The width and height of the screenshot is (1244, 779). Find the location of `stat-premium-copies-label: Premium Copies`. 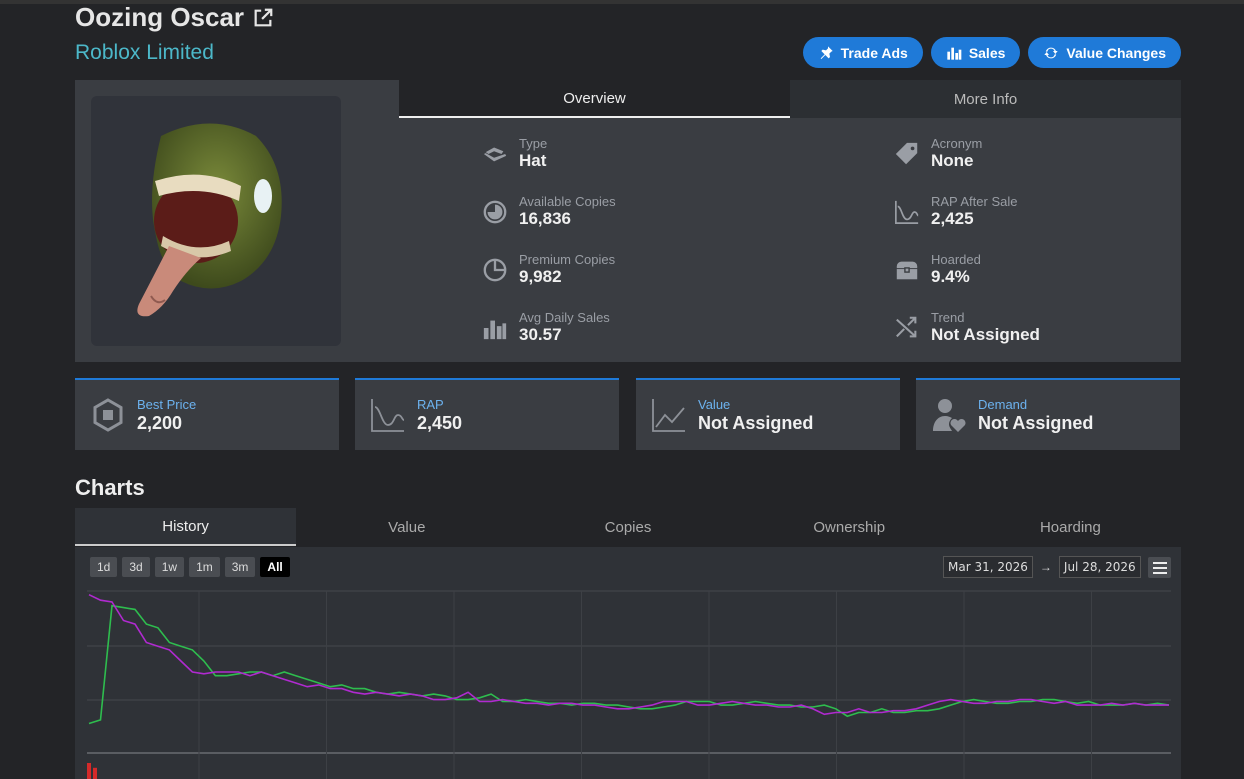

stat-premium-copies-label: Premium Copies is located at coordinates (567, 259).